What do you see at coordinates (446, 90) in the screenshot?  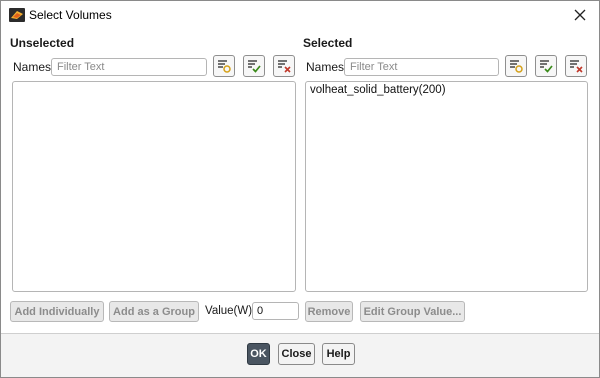 I see `list-item: volheat_solid_battery(200)` at bounding box center [446, 90].